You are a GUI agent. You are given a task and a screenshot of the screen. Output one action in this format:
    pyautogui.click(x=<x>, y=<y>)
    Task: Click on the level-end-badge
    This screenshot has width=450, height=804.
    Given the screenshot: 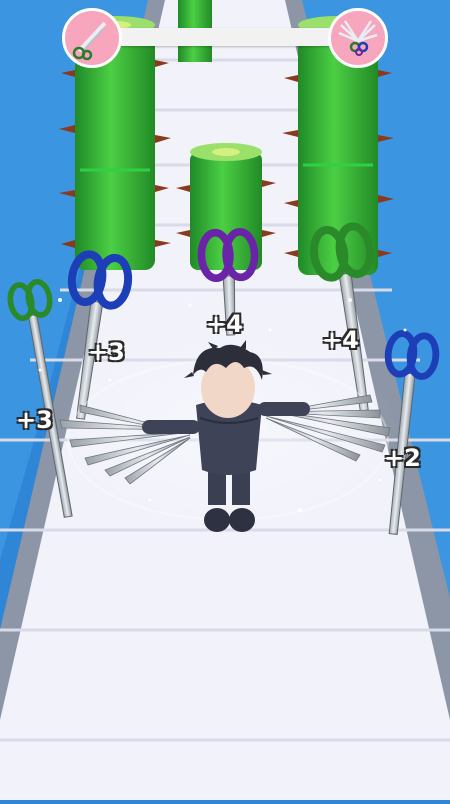 What is the action you would take?
    pyautogui.click(x=358, y=38)
    